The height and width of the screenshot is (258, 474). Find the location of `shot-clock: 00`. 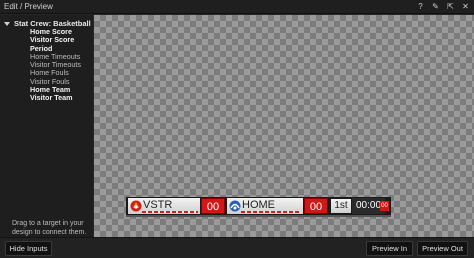

shot-clock: 00 is located at coordinates (384, 206).